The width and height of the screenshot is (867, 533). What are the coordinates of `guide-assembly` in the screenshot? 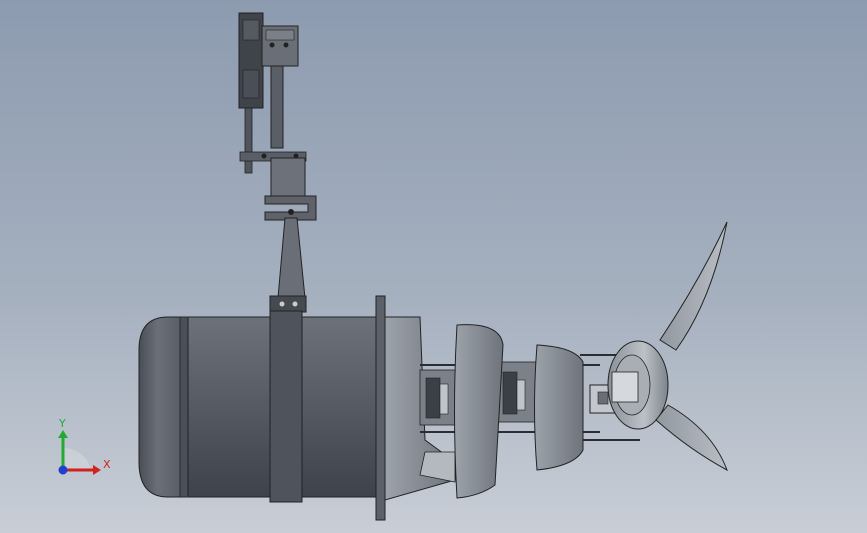 It's located at (277, 162).